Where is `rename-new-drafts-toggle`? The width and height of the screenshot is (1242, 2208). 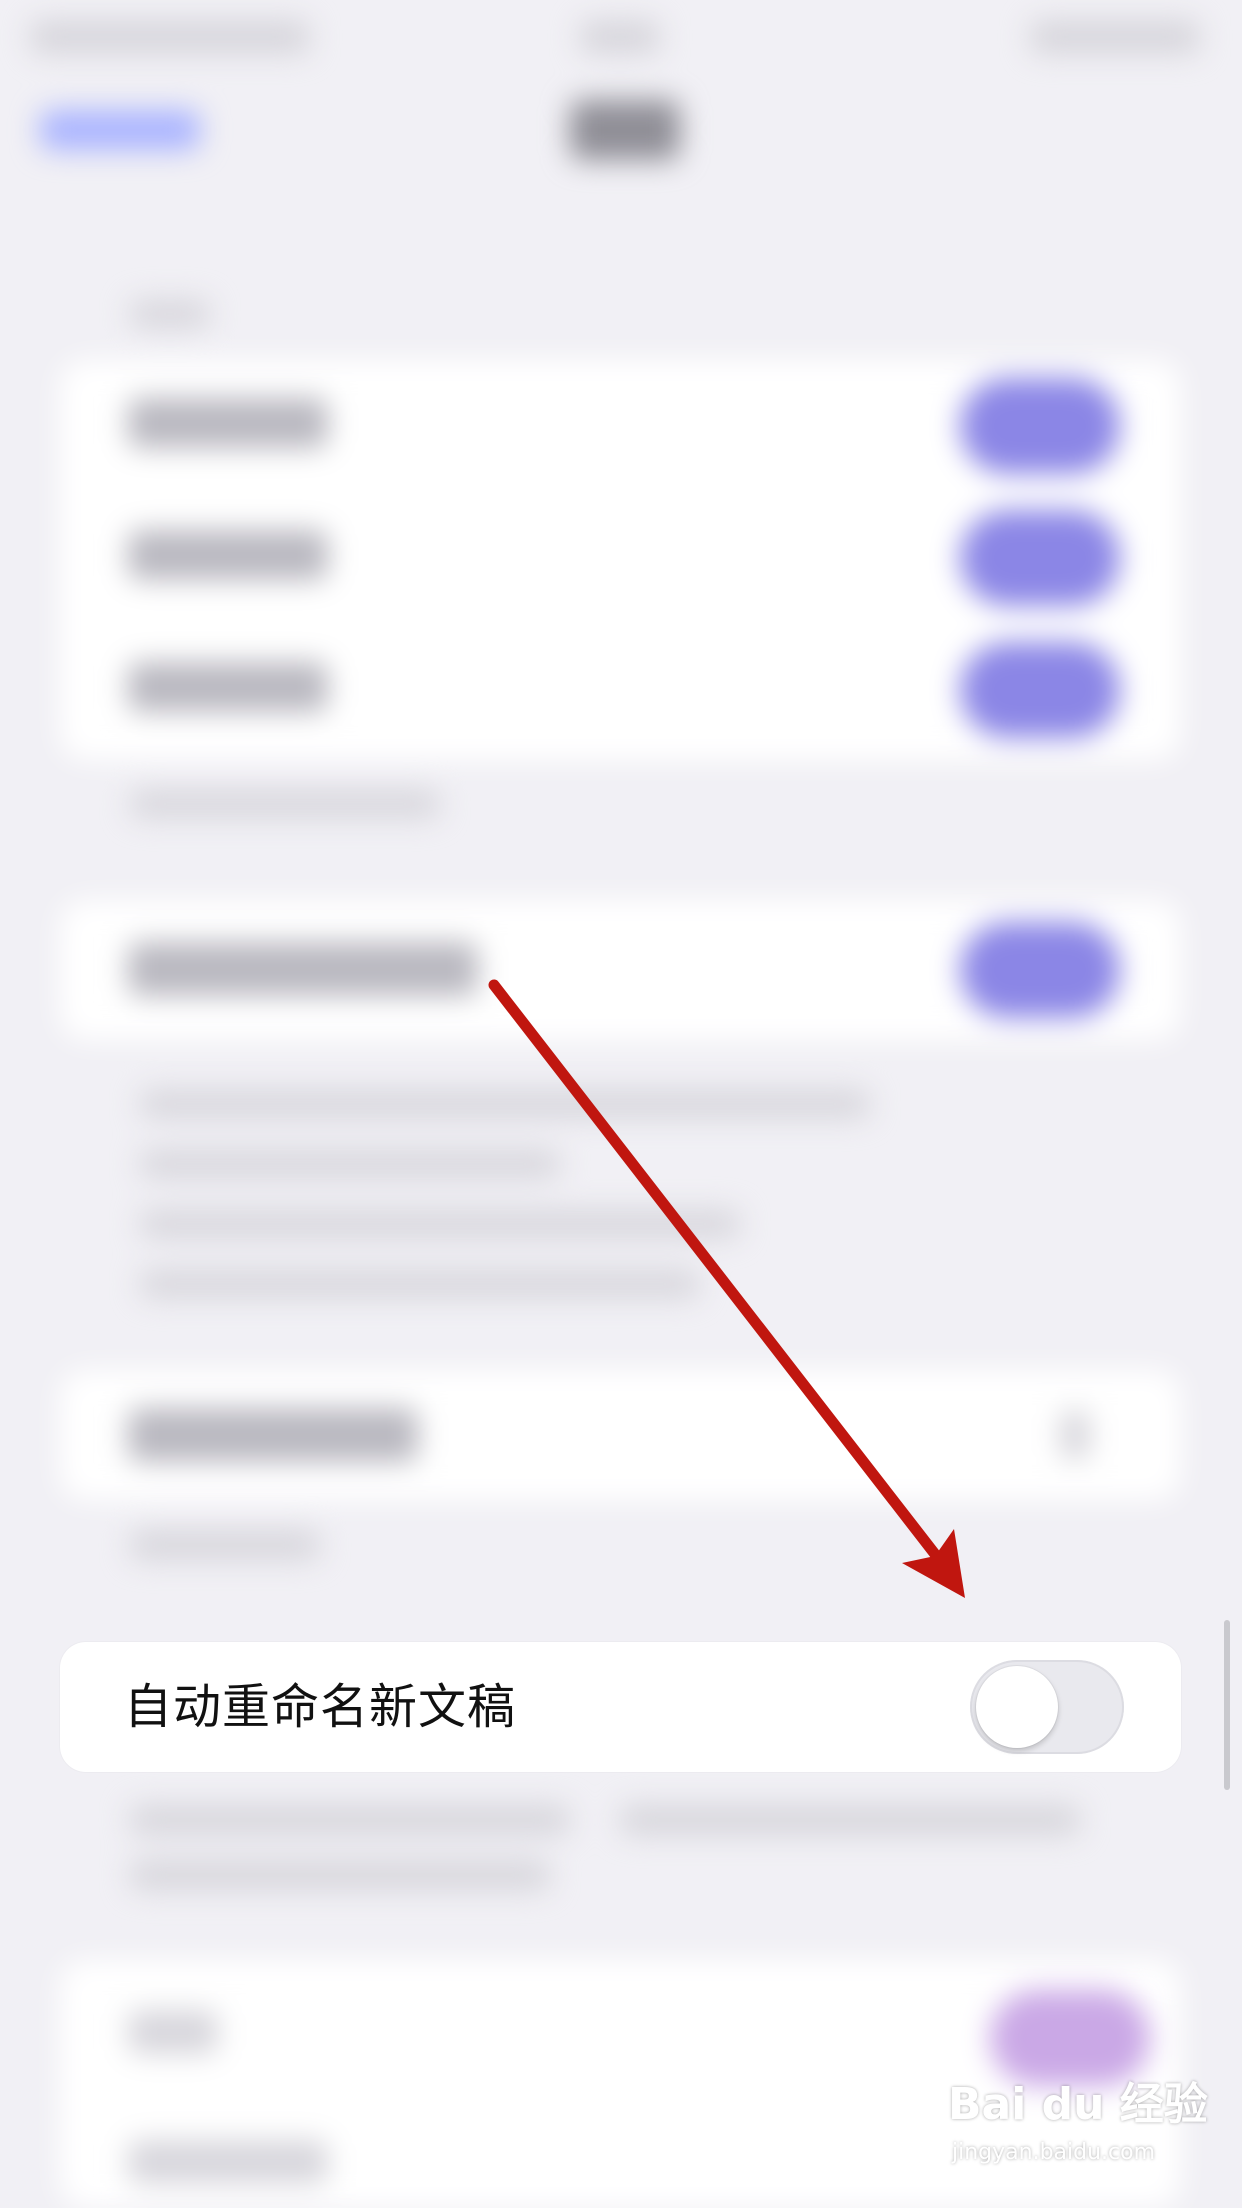
rename-new-drafts-toggle is located at coordinates (1047, 1707).